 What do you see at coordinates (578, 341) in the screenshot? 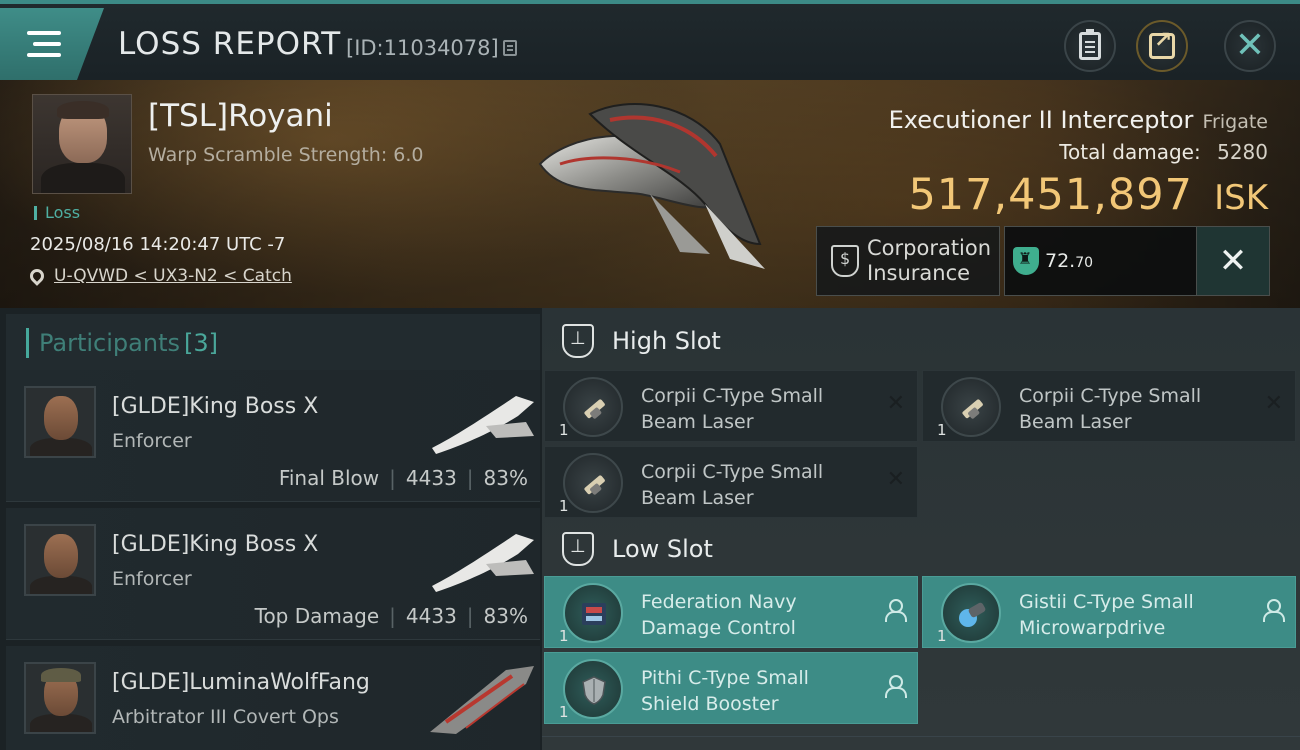
I see `high-slot-icon` at bounding box center [578, 341].